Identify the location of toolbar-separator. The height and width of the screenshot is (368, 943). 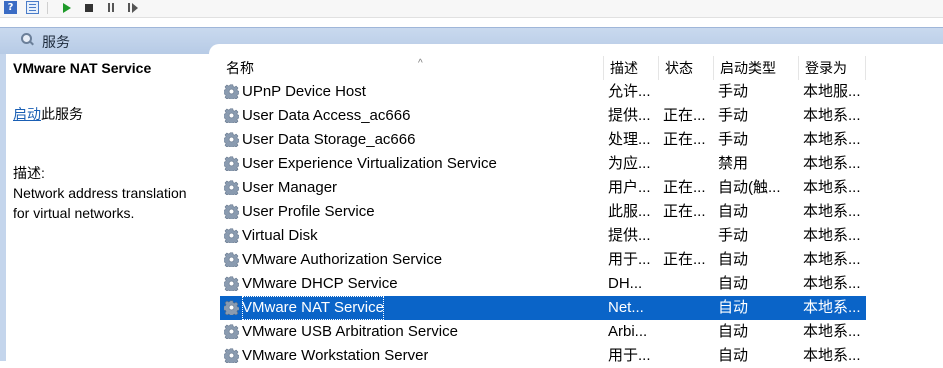
(47, 8).